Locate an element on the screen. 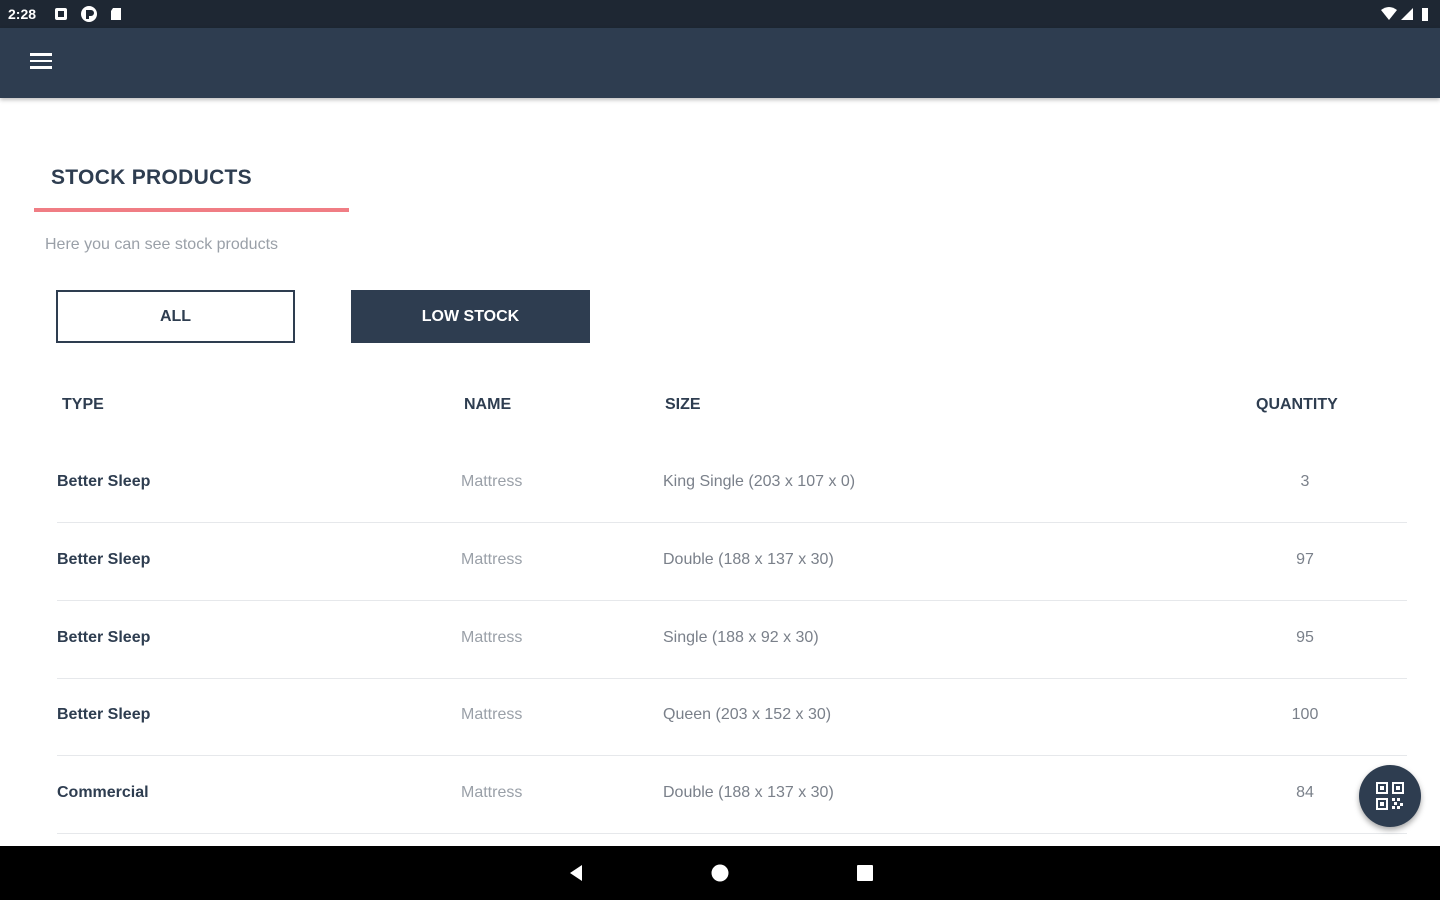  app-notification-icon is located at coordinates (89, 14).